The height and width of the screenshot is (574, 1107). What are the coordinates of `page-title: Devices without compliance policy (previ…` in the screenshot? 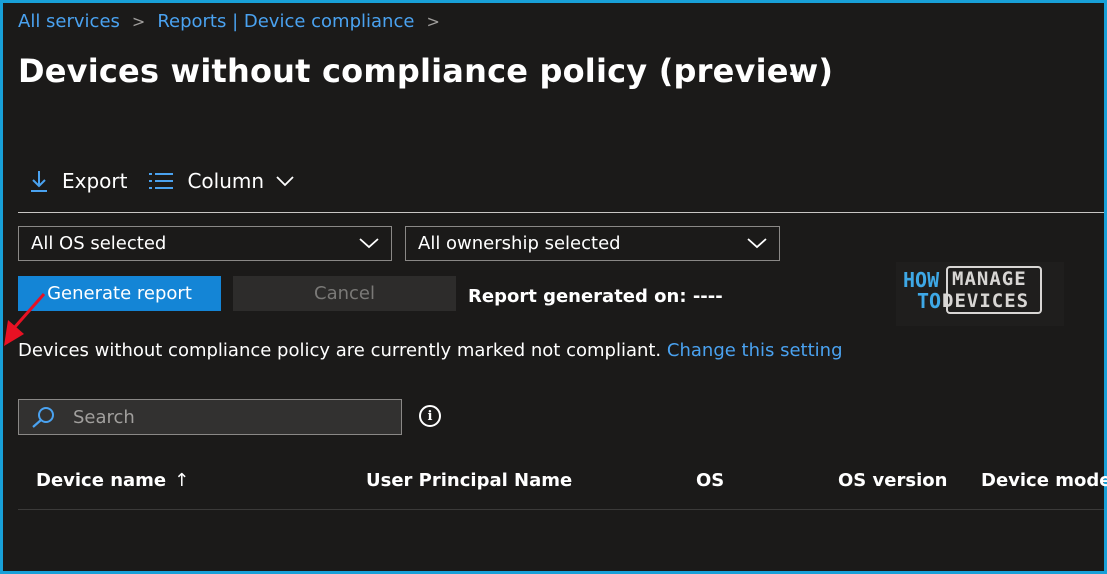 It's located at (426, 71).